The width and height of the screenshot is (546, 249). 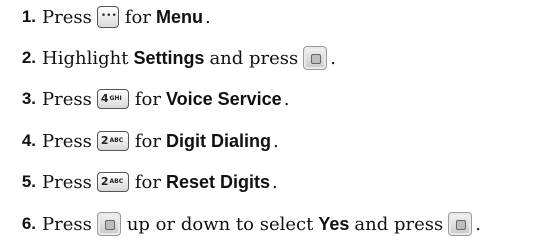 What do you see at coordinates (28, 98) in the screenshot?
I see `step-number: 3.` at bounding box center [28, 98].